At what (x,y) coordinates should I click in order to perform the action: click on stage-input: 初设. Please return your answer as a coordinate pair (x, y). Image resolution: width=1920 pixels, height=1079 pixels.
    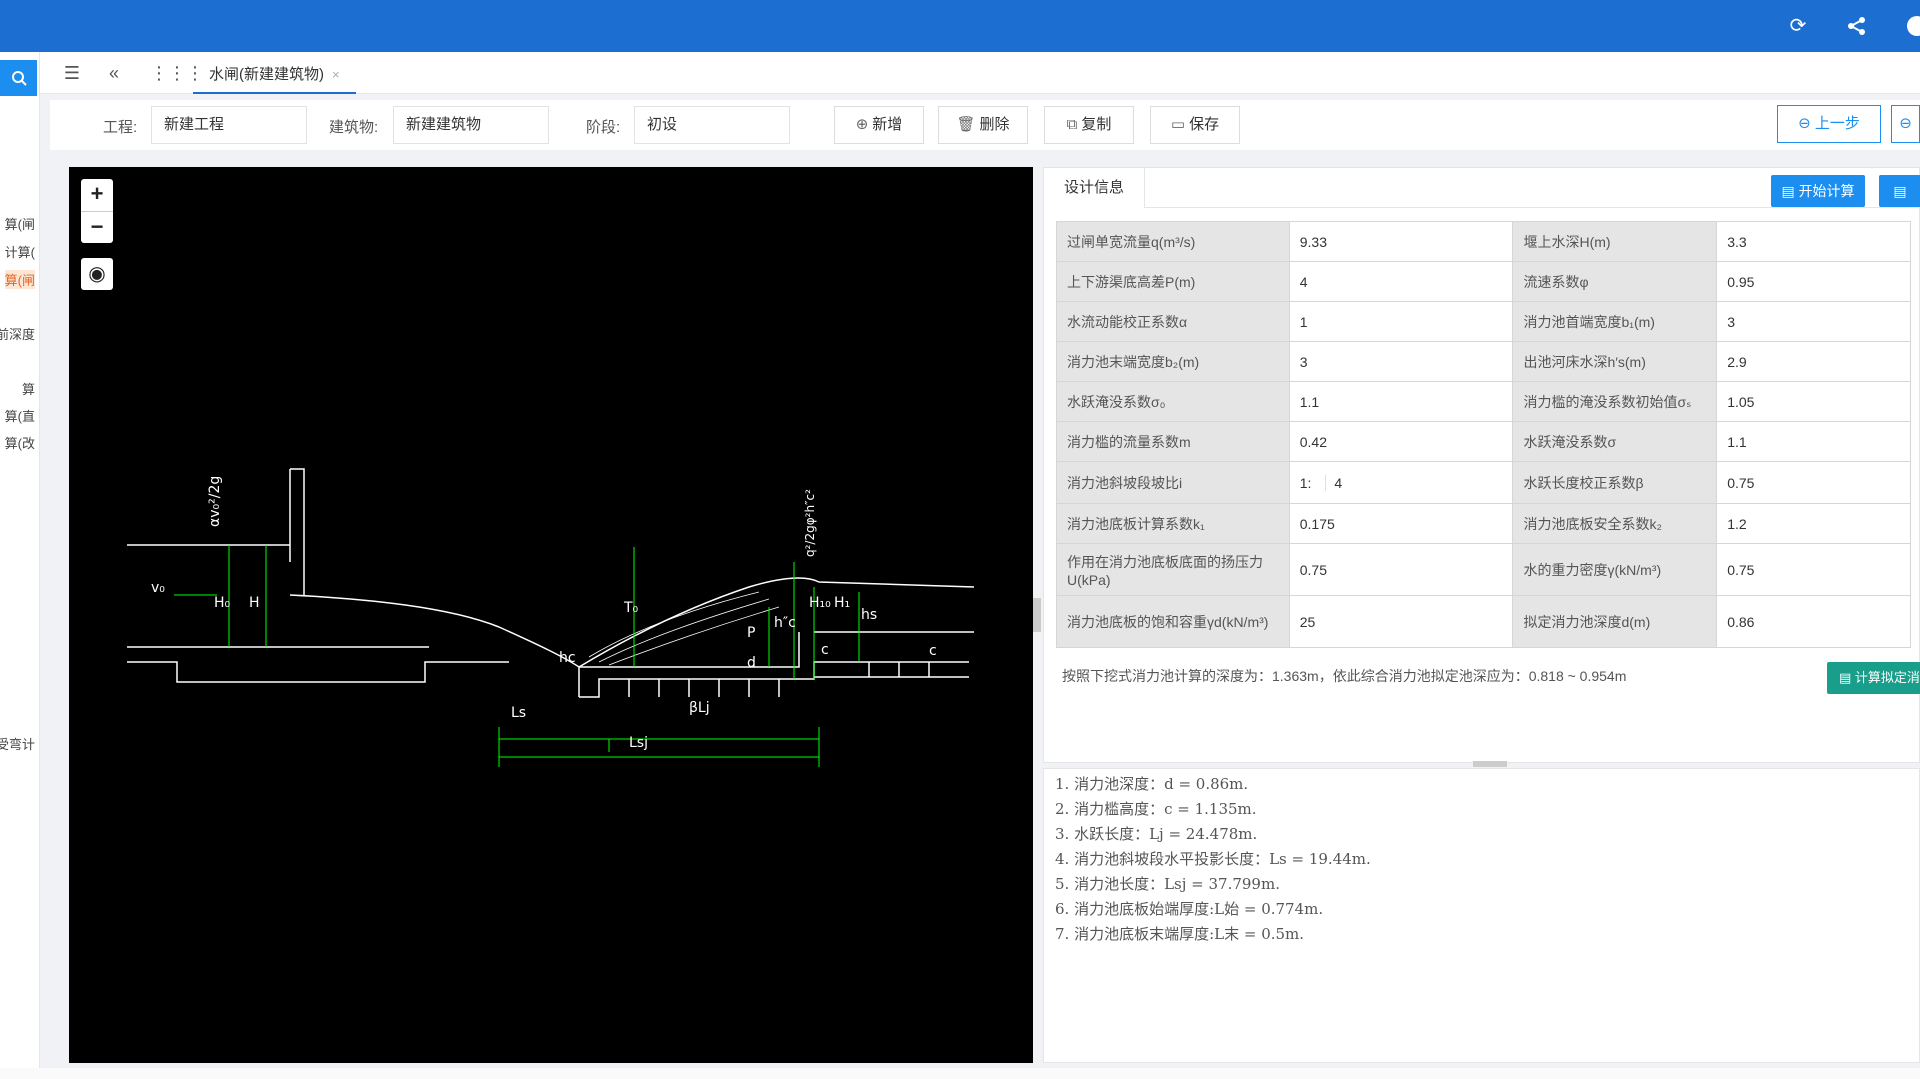
    Looking at the image, I should click on (712, 125).